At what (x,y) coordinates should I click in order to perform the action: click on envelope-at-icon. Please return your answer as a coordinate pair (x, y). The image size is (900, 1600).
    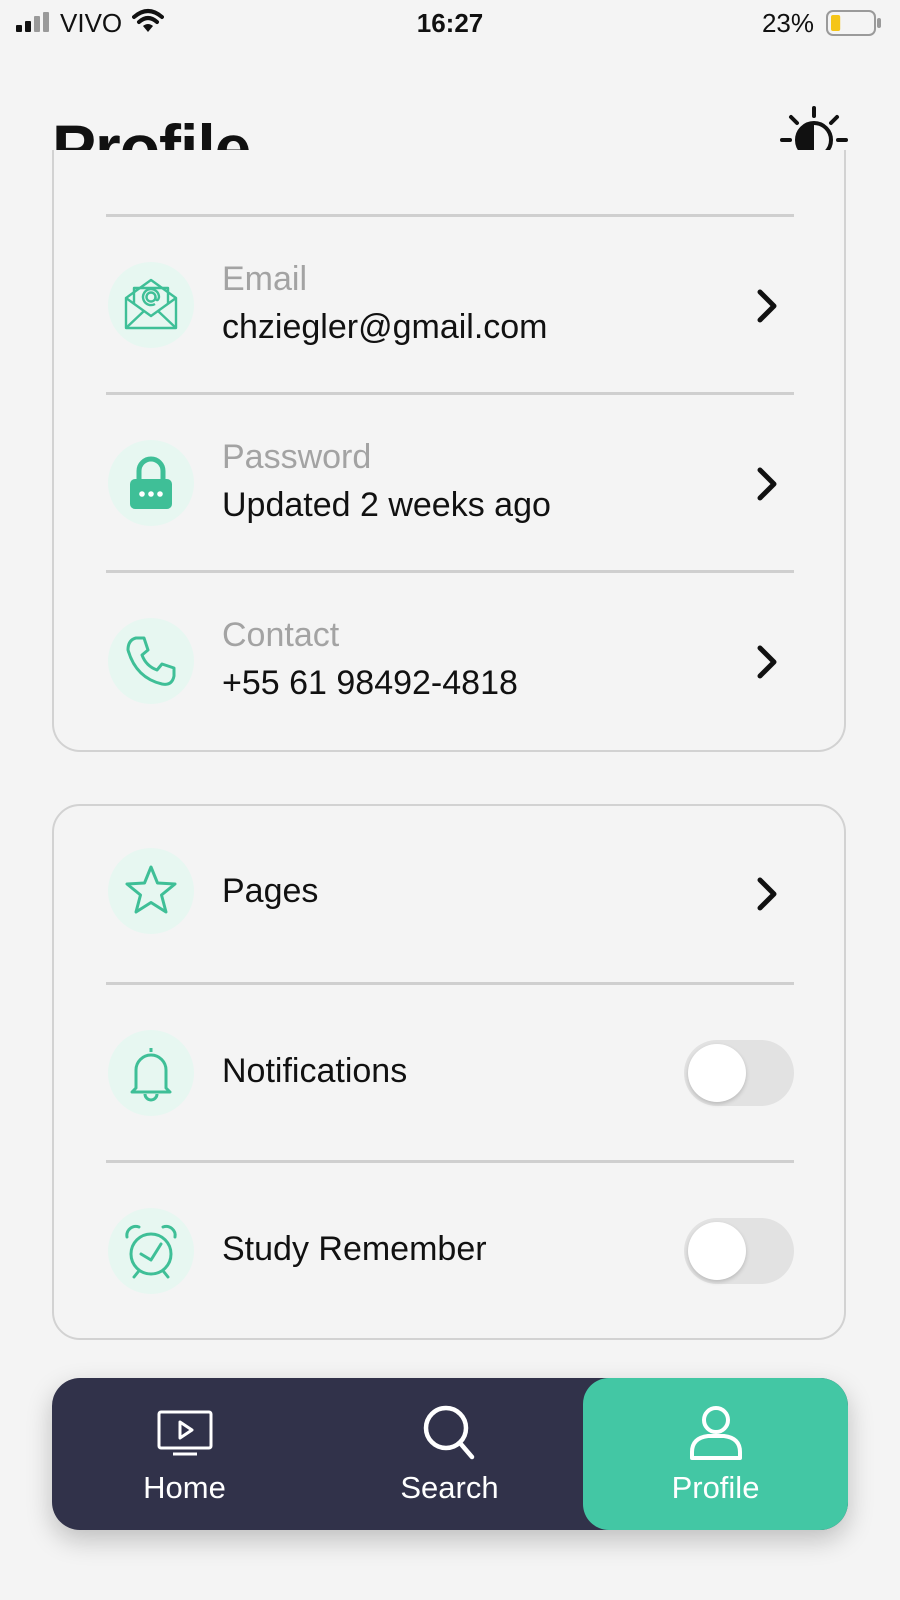
    Looking at the image, I should click on (151, 304).